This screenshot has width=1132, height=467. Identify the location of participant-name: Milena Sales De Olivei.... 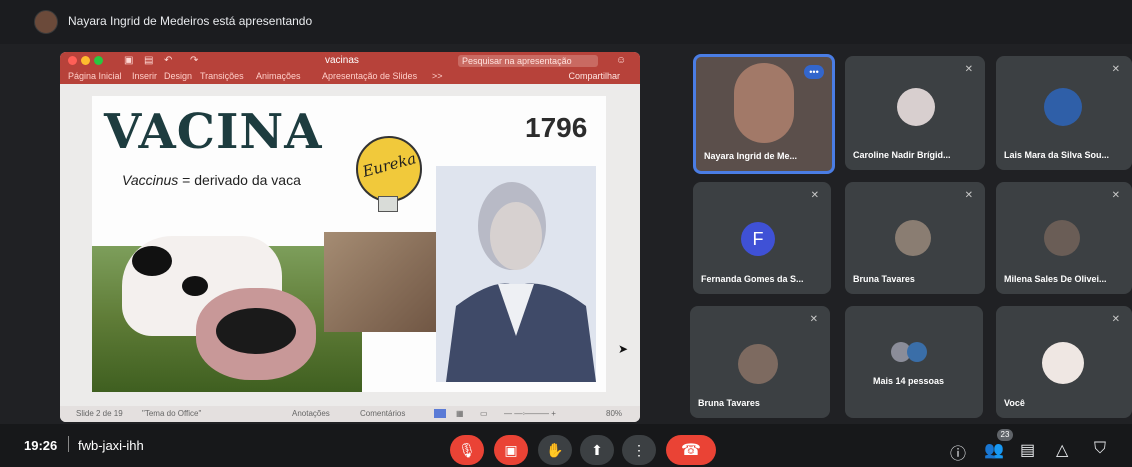
(1055, 279).